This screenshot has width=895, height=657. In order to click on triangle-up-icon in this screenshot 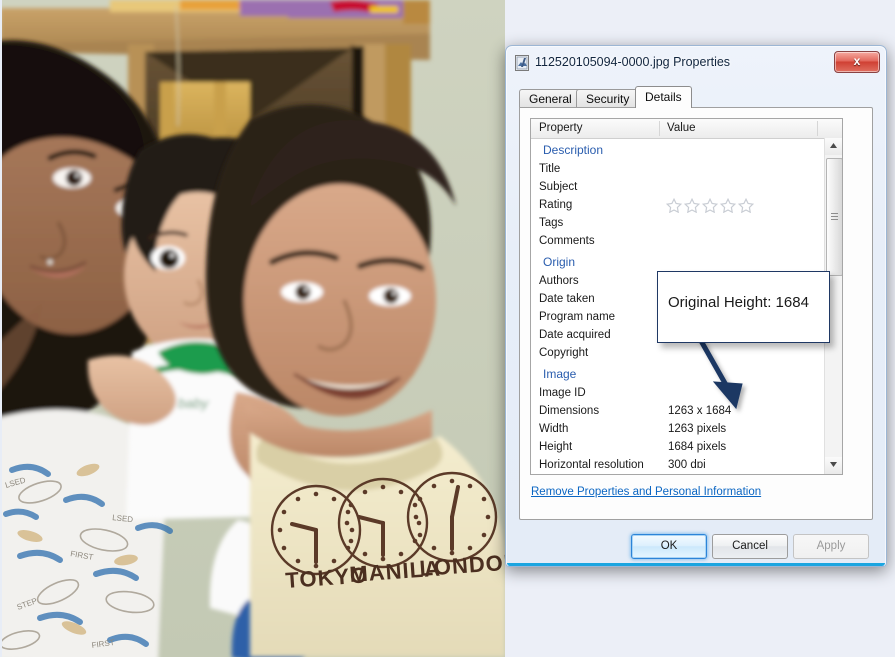, I will do `click(833, 146)`.